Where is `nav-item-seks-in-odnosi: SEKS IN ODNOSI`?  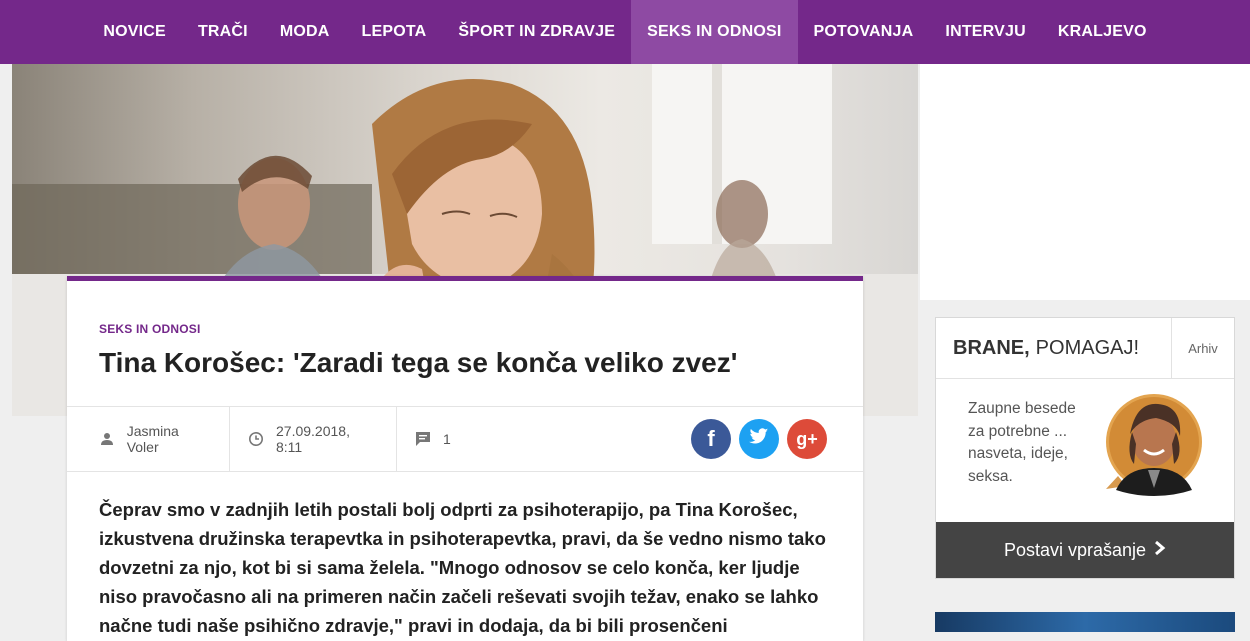 nav-item-seks-in-odnosi: SEKS IN ODNOSI is located at coordinates (714, 32).